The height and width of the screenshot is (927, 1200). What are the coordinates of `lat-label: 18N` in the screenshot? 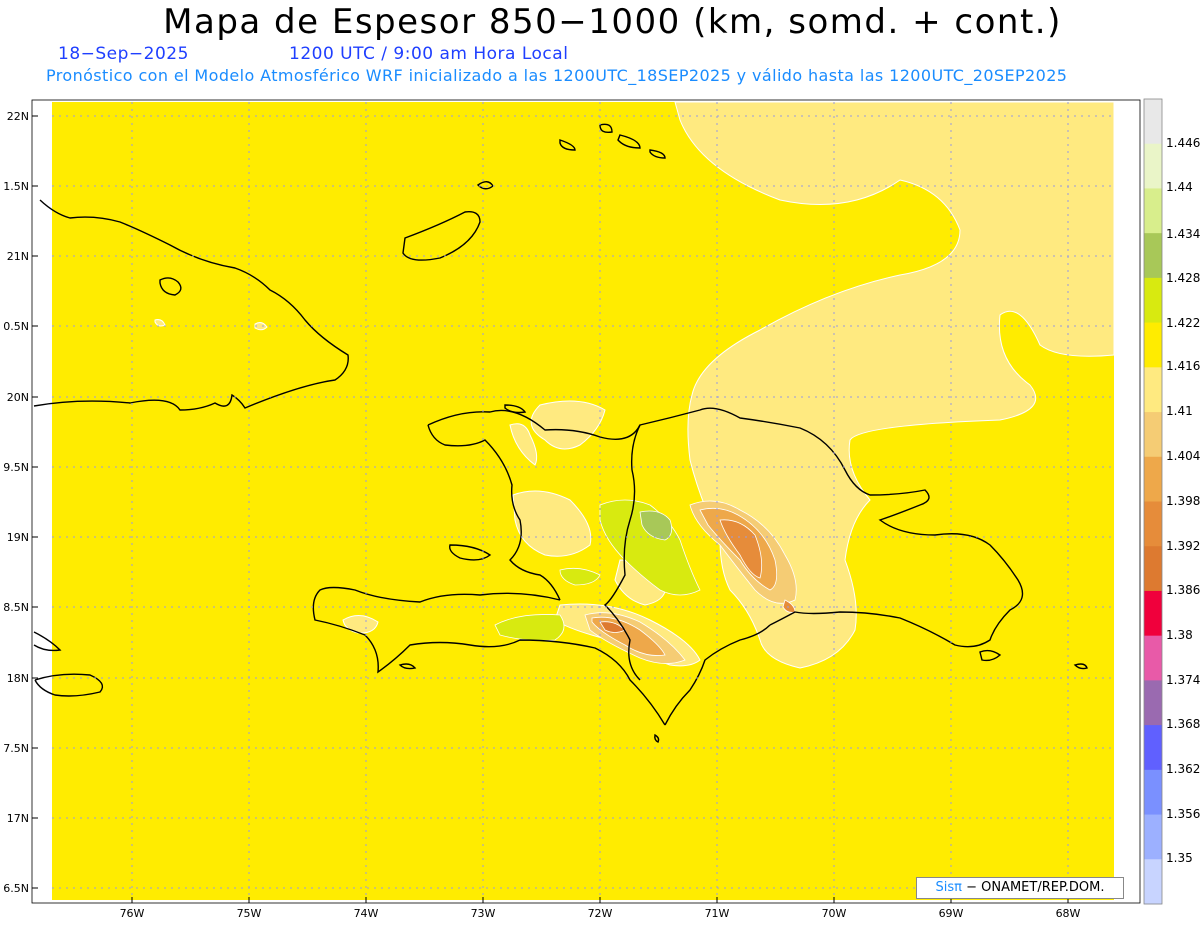 It's located at (18, 678).